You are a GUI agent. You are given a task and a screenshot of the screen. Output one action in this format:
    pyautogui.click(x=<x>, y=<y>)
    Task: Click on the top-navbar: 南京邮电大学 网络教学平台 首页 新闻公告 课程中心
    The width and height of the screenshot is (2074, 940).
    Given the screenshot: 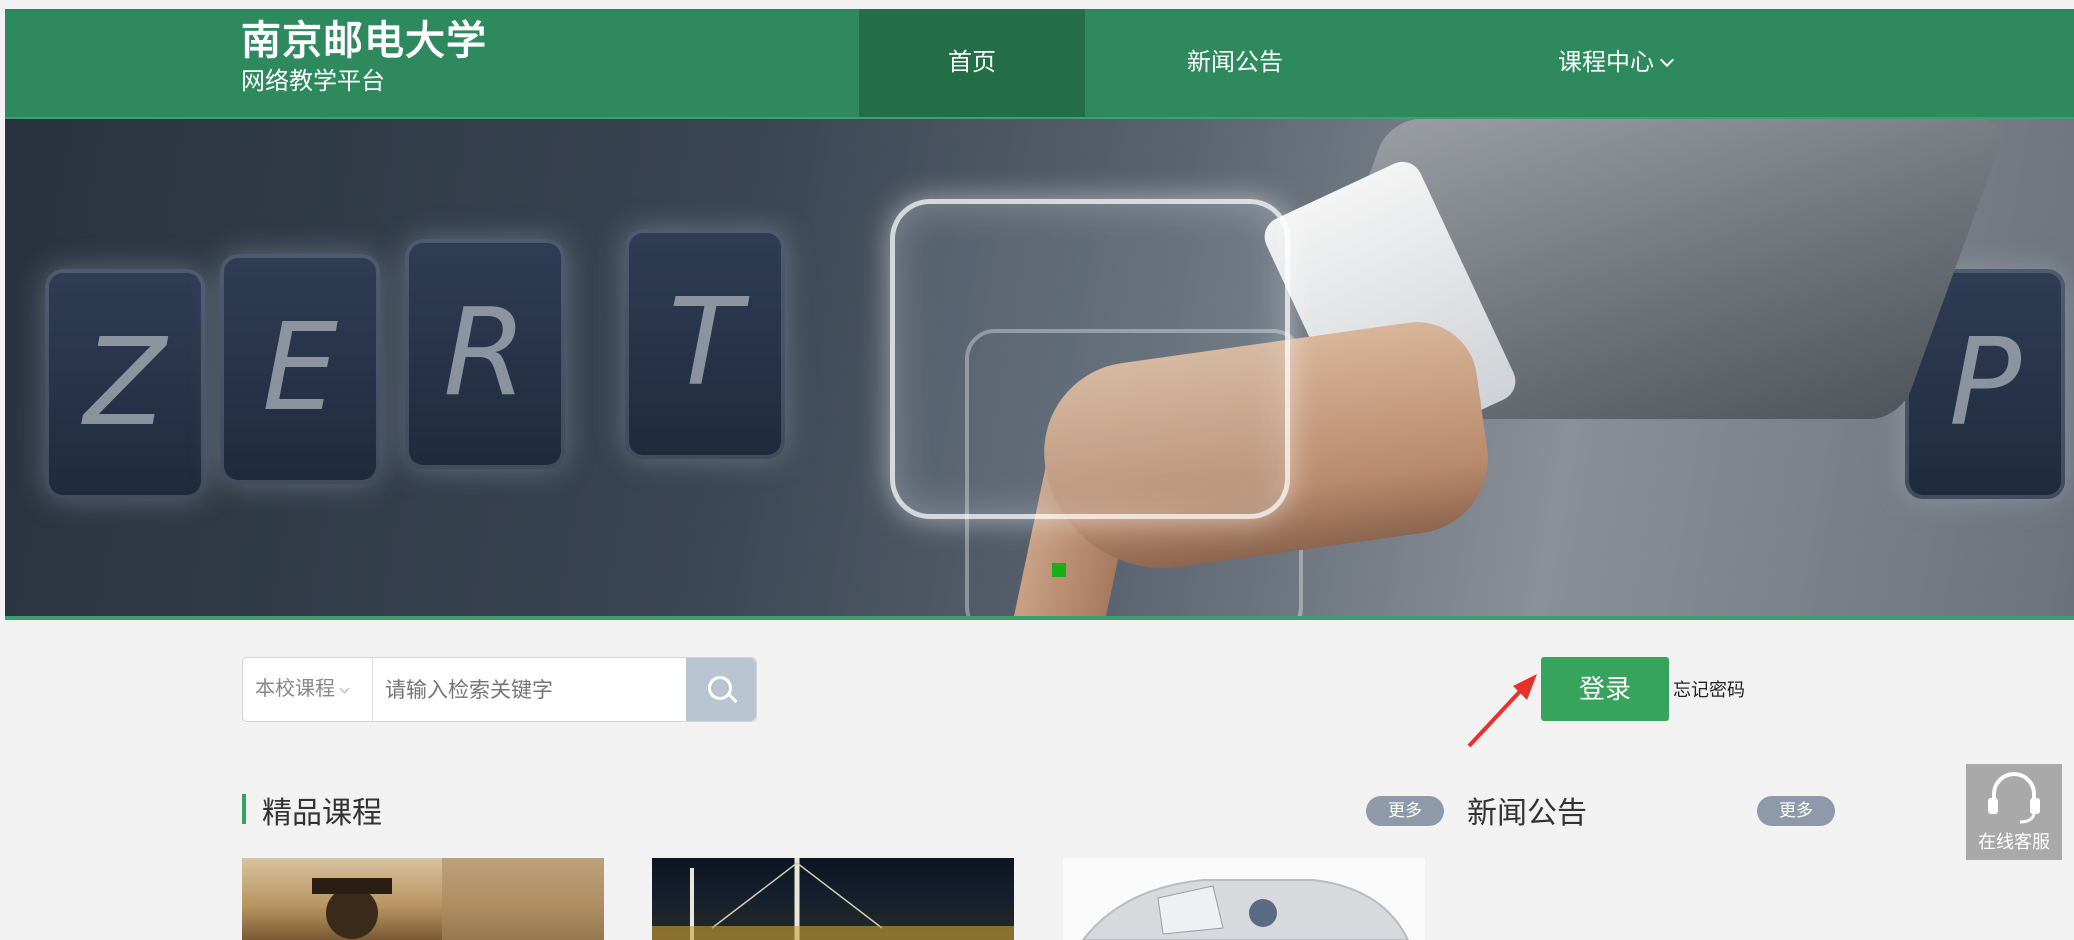 What is the action you would take?
    pyautogui.click(x=1039, y=64)
    